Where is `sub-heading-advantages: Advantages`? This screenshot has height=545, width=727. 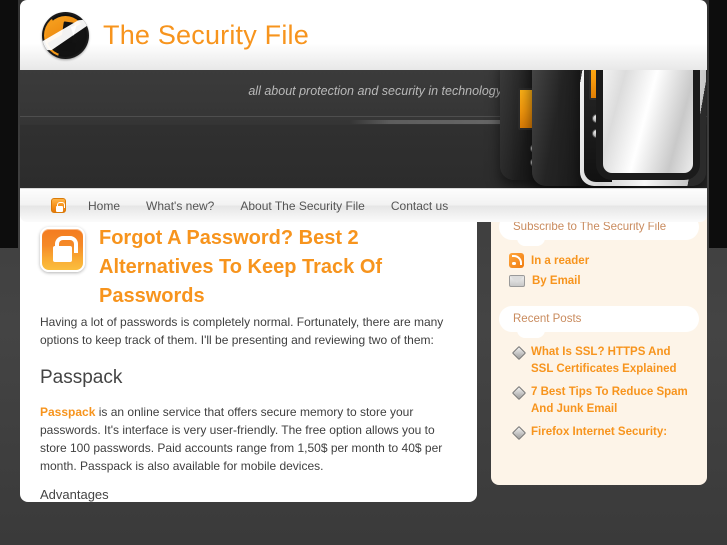
sub-heading-advantages: Advantages is located at coordinates (74, 494).